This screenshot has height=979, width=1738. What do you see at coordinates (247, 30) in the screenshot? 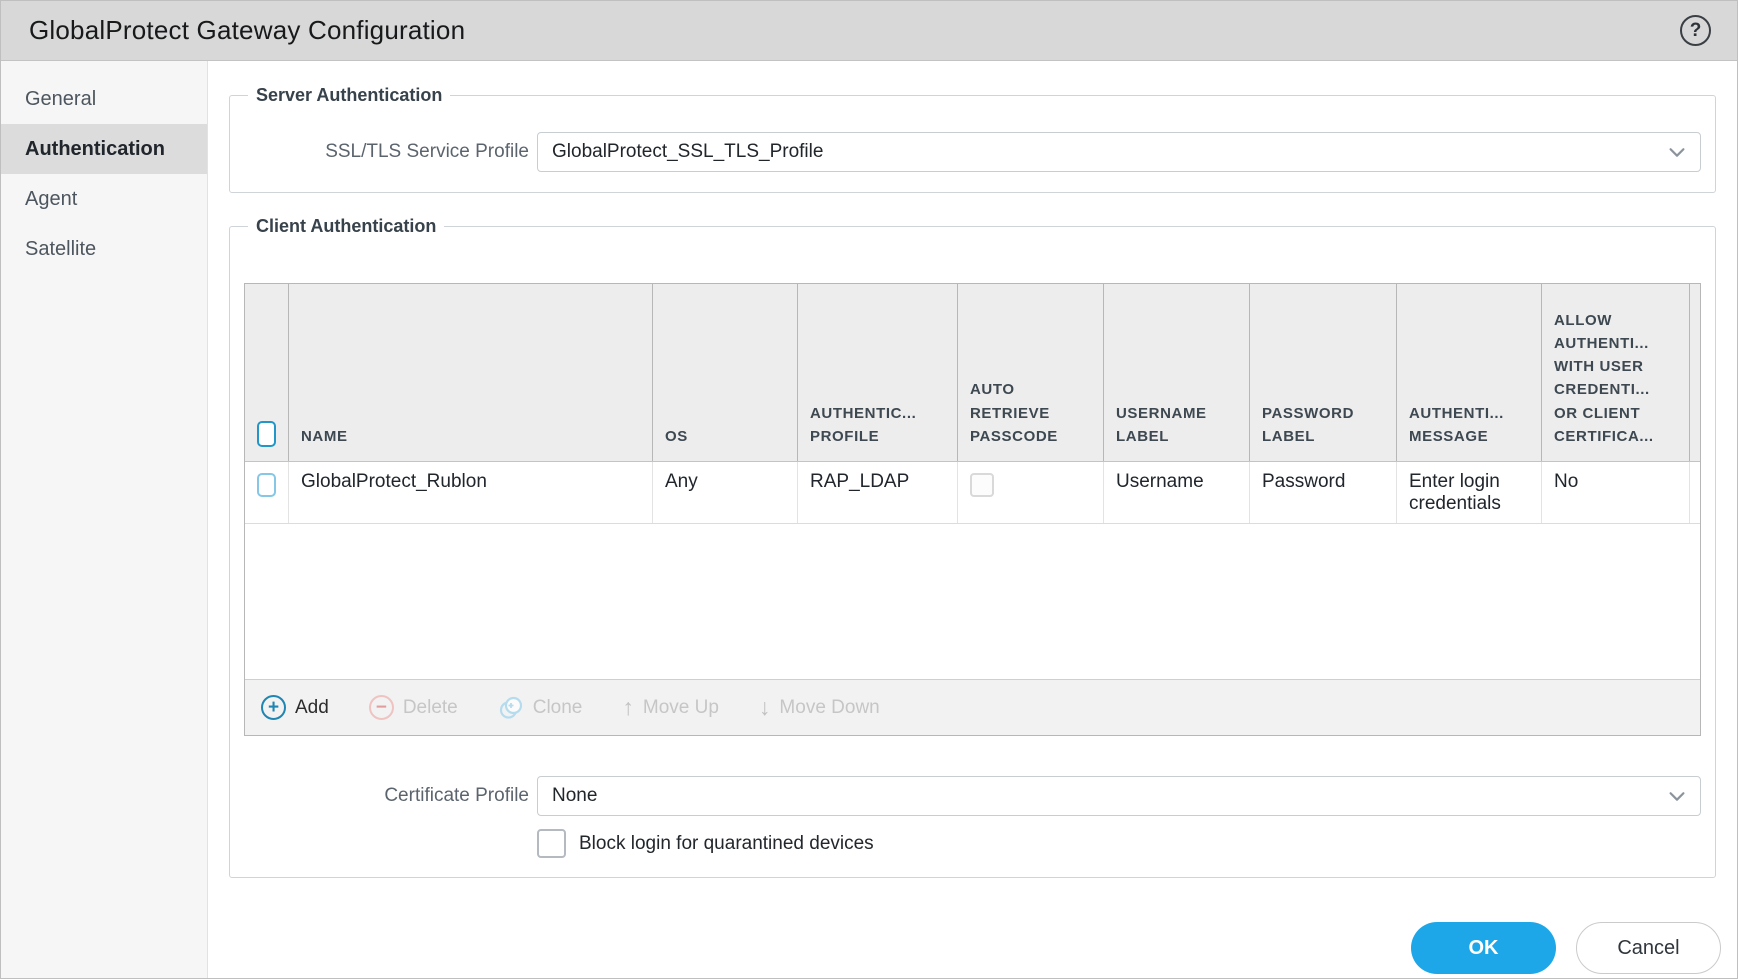
I see `dialog-title: GlobalProtect Gateway Configuration` at bounding box center [247, 30].